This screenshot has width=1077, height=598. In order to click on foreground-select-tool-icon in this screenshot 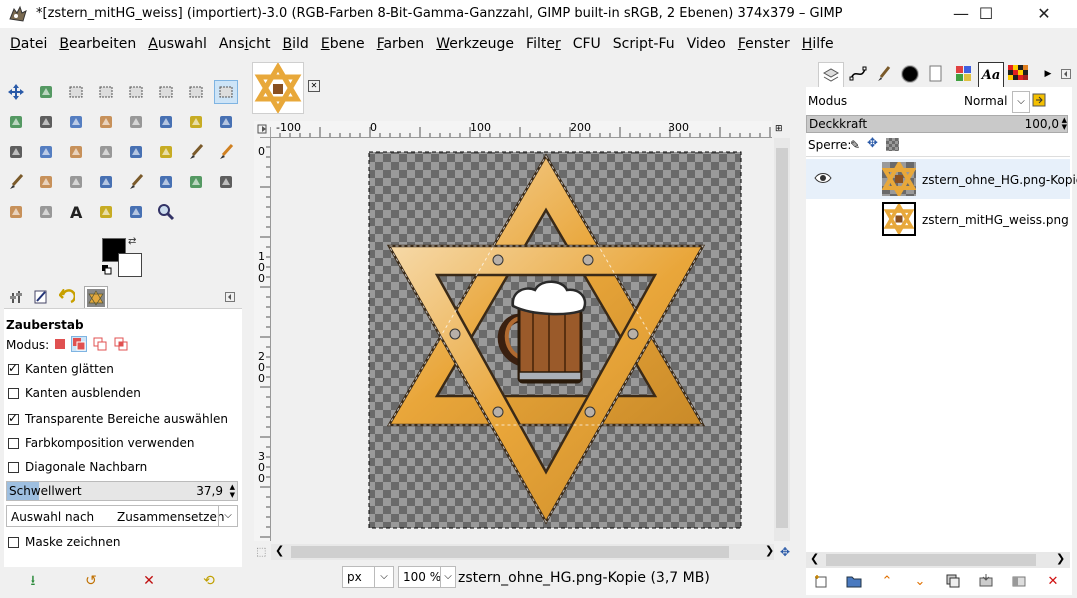, I will do `click(196, 92)`.